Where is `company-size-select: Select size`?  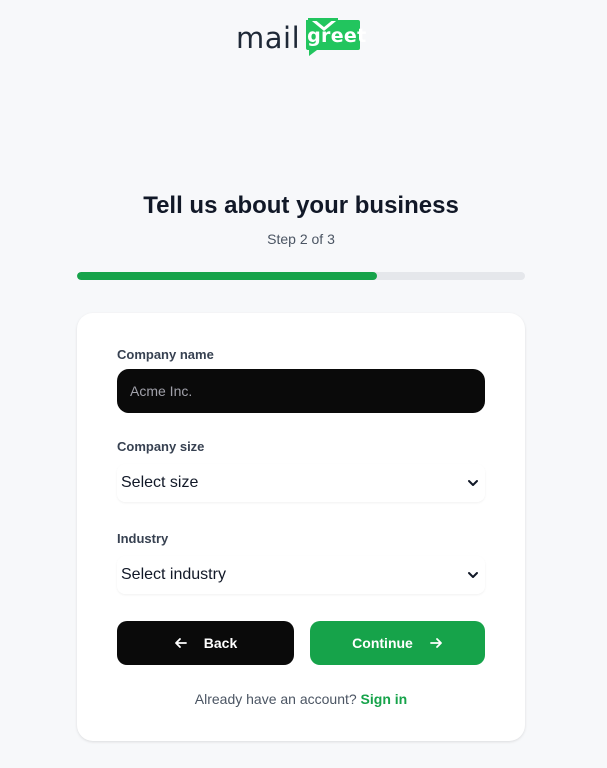 company-size-select: Select size is located at coordinates (301, 483).